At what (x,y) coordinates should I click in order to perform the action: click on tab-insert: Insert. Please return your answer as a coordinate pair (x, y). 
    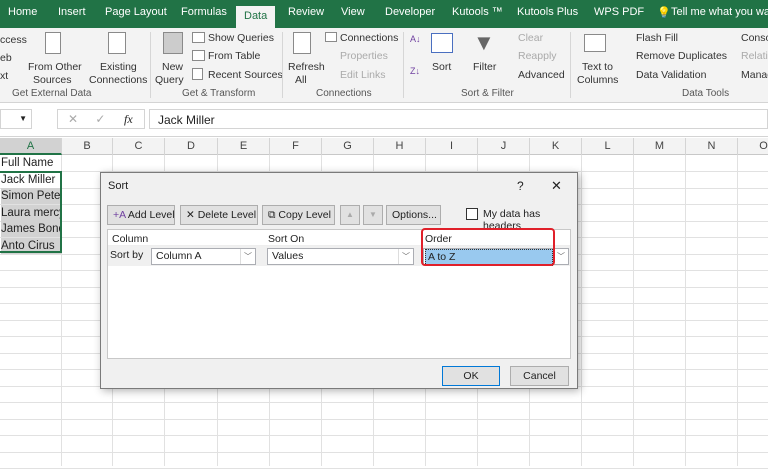
    Looking at the image, I should click on (72, 12).